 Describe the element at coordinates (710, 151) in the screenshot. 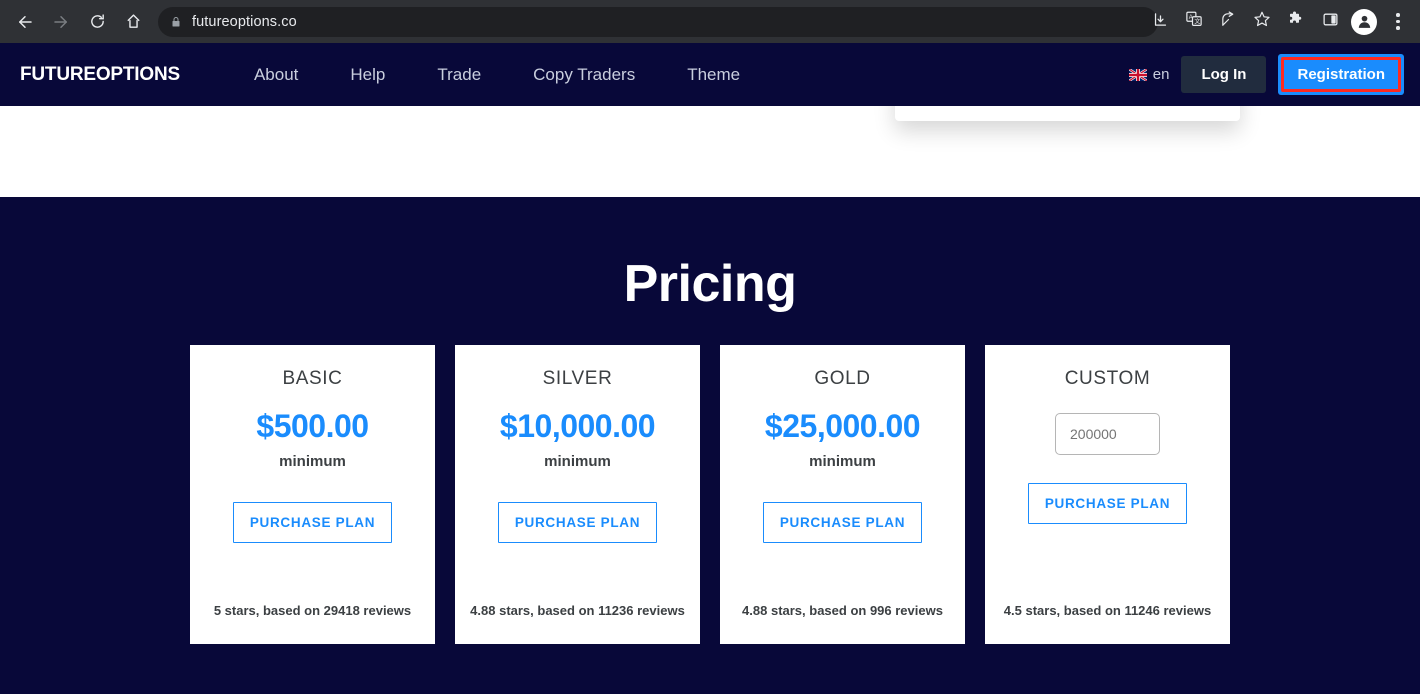

I see `white-section` at that location.